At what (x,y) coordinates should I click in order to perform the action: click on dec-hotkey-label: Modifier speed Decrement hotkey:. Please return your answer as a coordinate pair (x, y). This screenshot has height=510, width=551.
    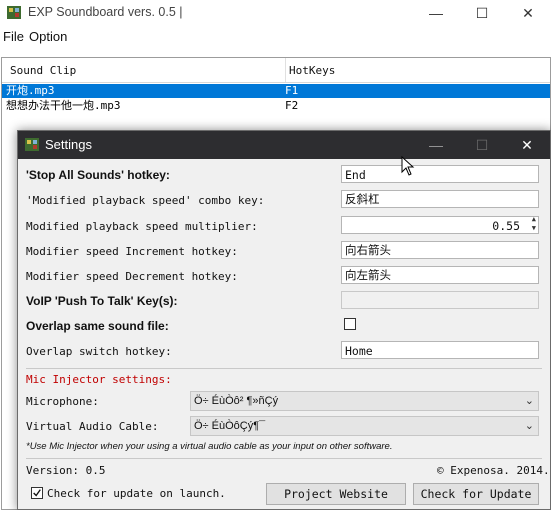
    Looking at the image, I should click on (132, 276).